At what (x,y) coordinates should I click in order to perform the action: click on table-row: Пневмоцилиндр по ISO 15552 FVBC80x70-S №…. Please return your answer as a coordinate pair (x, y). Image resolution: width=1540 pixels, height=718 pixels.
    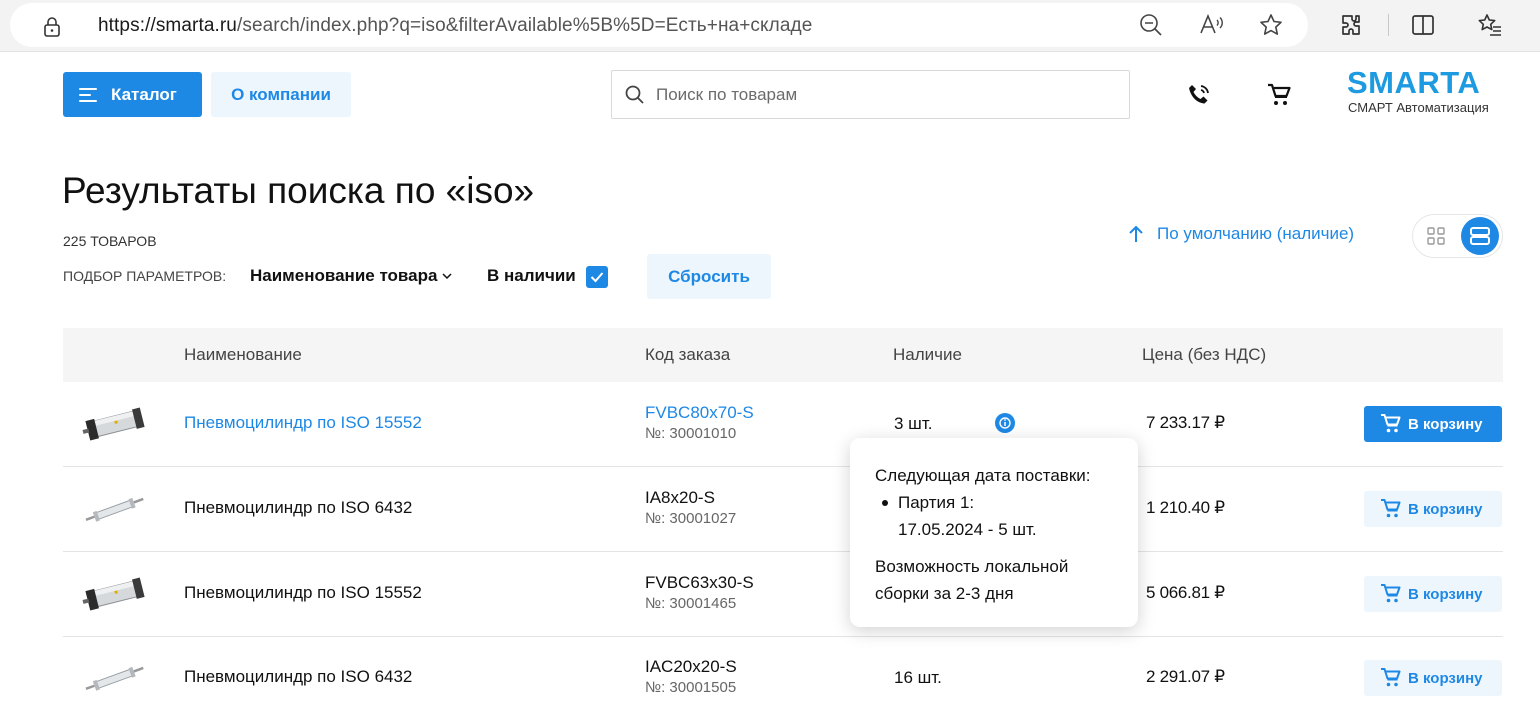
    Looking at the image, I should click on (783, 424).